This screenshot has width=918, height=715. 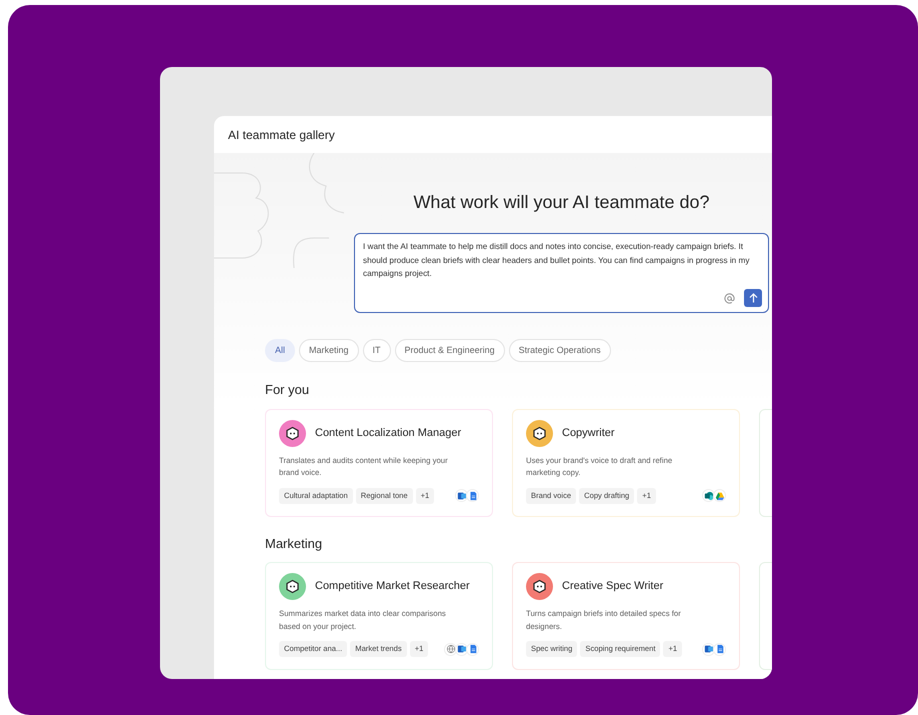 I want to click on globe-icon, so click(x=450, y=649).